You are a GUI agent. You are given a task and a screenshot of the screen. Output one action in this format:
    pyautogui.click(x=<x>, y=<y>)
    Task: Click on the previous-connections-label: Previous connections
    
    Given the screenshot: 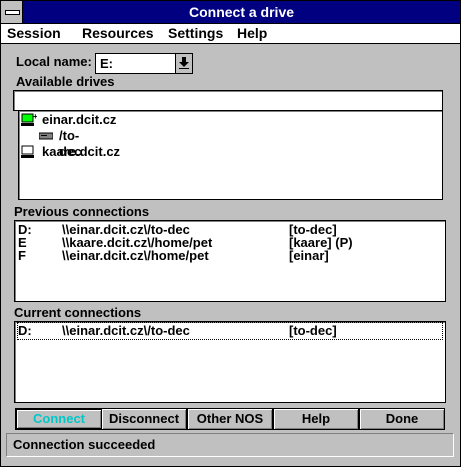 What is the action you would take?
    pyautogui.click(x=82, y=211)
    